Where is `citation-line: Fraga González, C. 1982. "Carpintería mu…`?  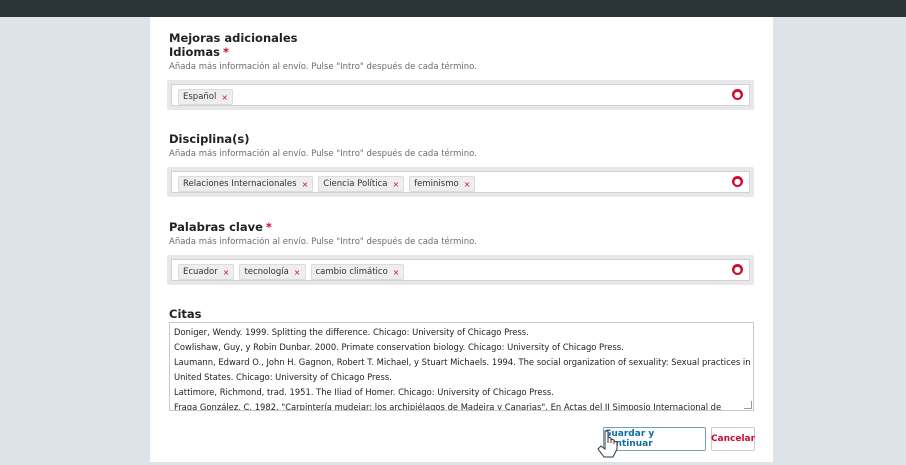 citation-line: Fraga González, C. 1982. "Carpintería mu… is located at coordinates (448, 406).